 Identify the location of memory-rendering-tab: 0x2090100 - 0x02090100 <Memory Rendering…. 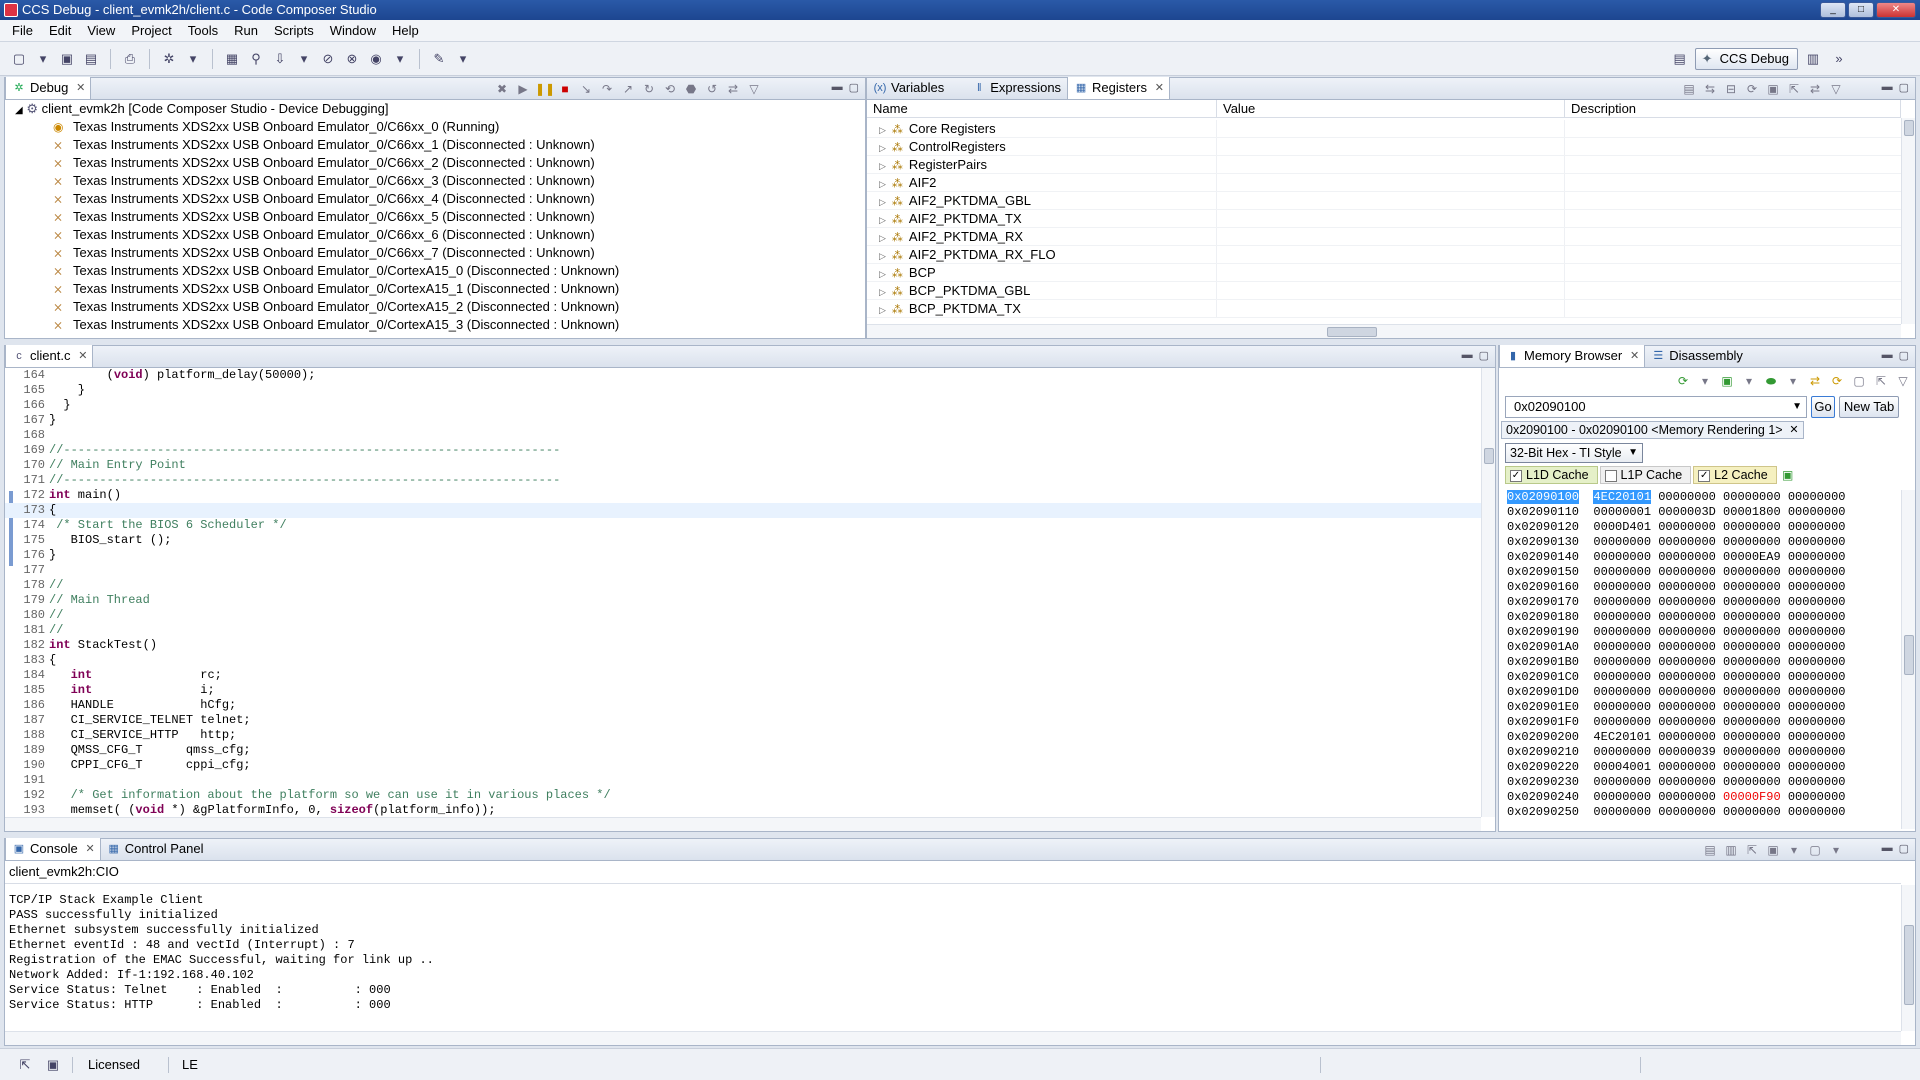
(1652, 430).